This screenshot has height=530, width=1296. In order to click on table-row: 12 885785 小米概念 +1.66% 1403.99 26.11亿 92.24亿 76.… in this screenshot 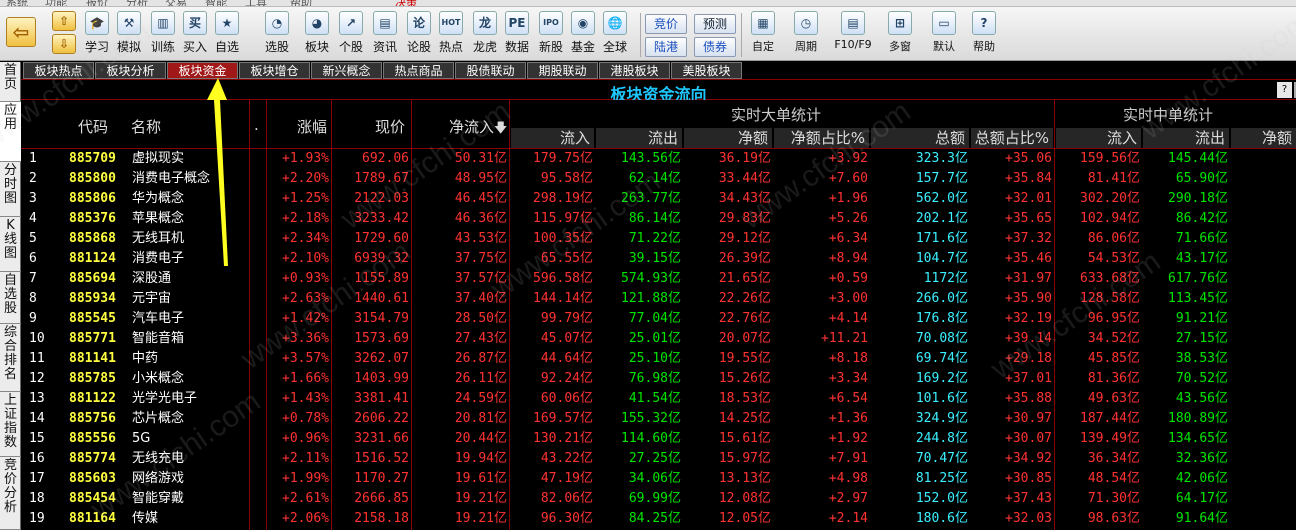, I will do `click(658, 379)`.